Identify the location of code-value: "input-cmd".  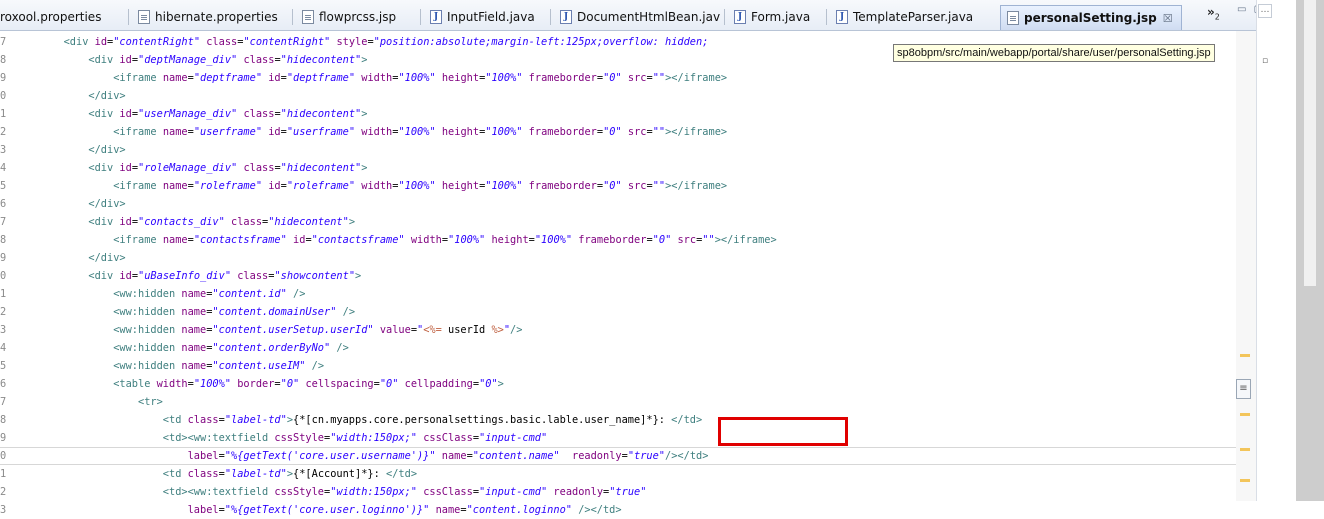
(513, 492).